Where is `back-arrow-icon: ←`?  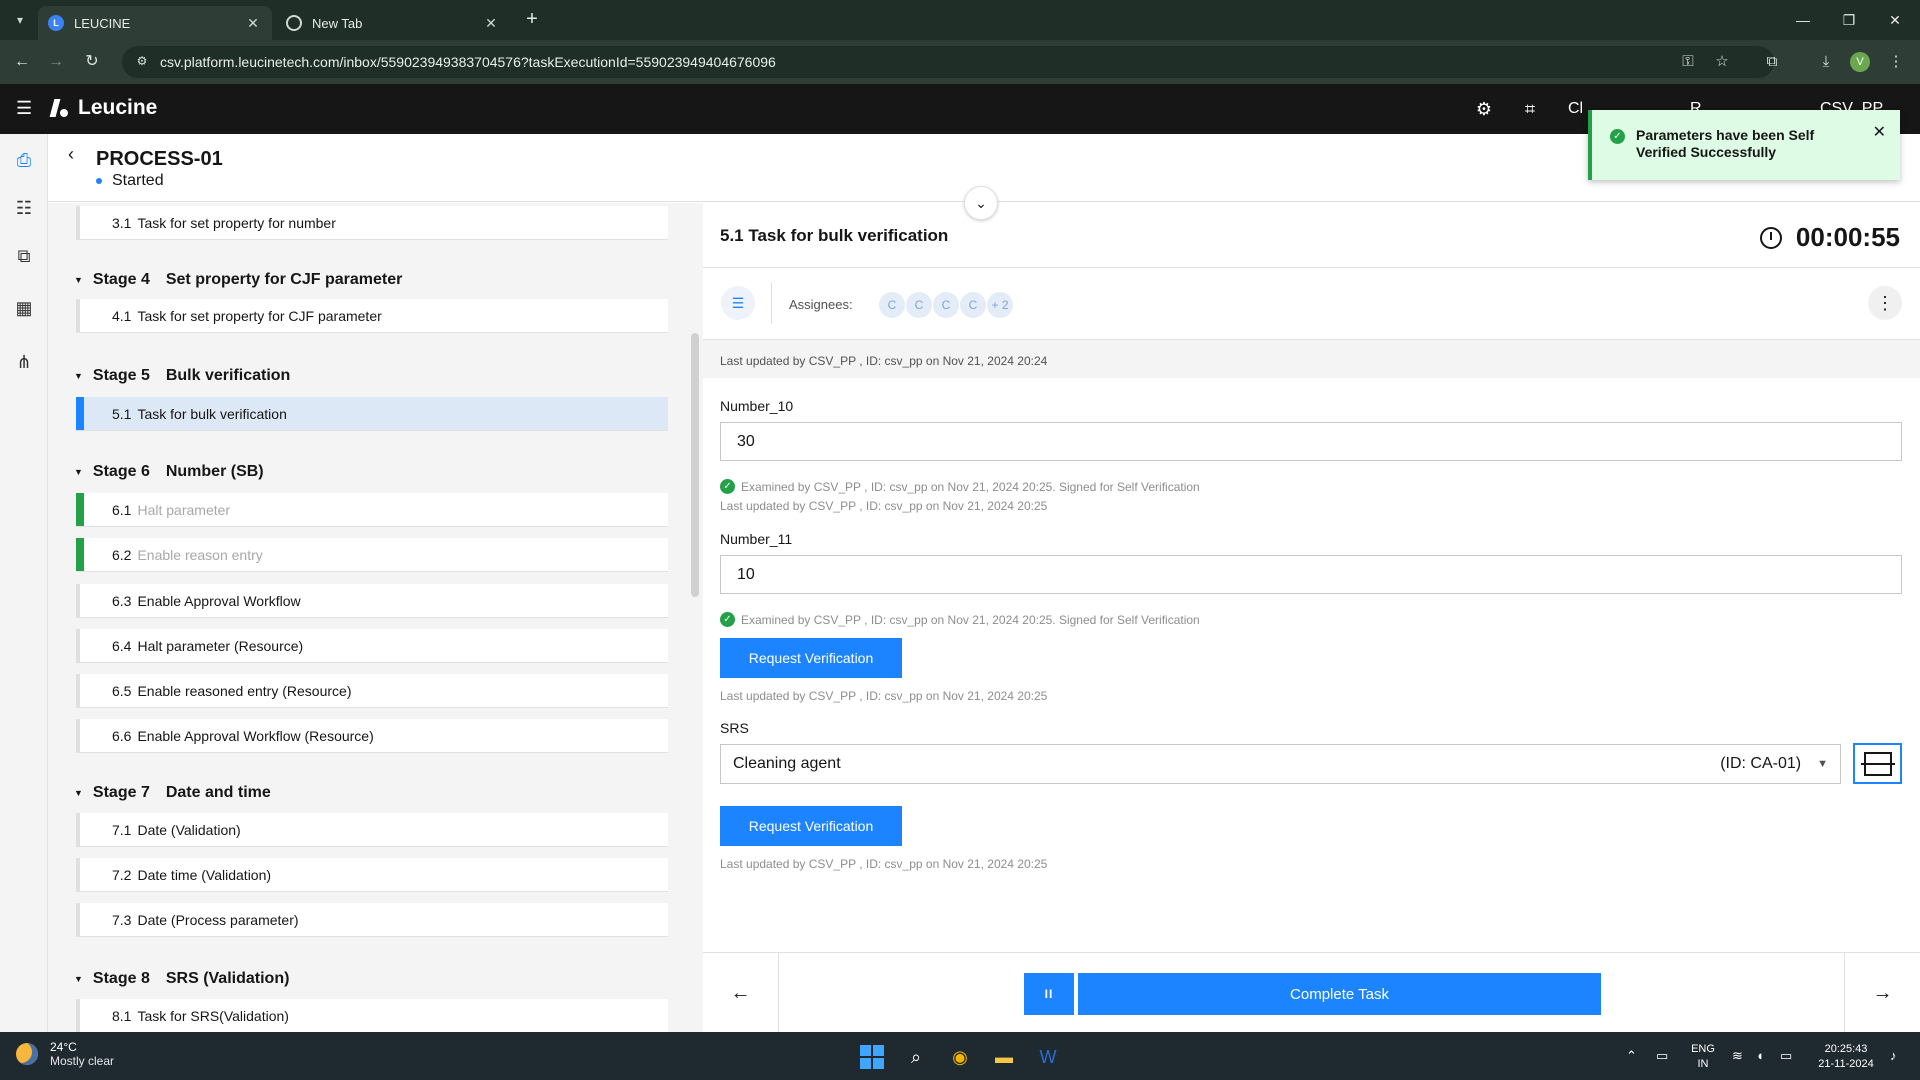
back-arrow-icon: ← is located at coordinates (22, 62).